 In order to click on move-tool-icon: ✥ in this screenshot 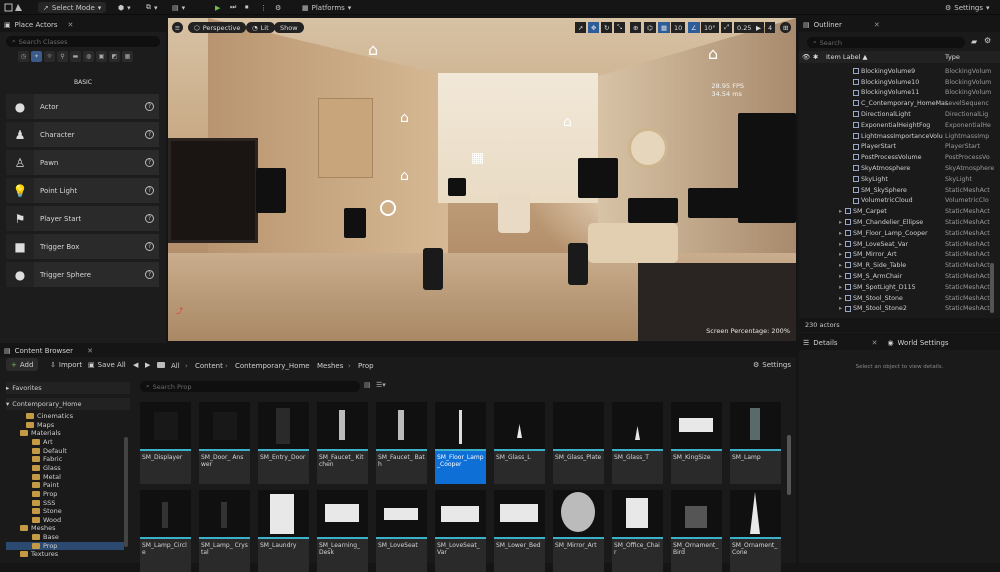, I will do `click(594, 27)`.